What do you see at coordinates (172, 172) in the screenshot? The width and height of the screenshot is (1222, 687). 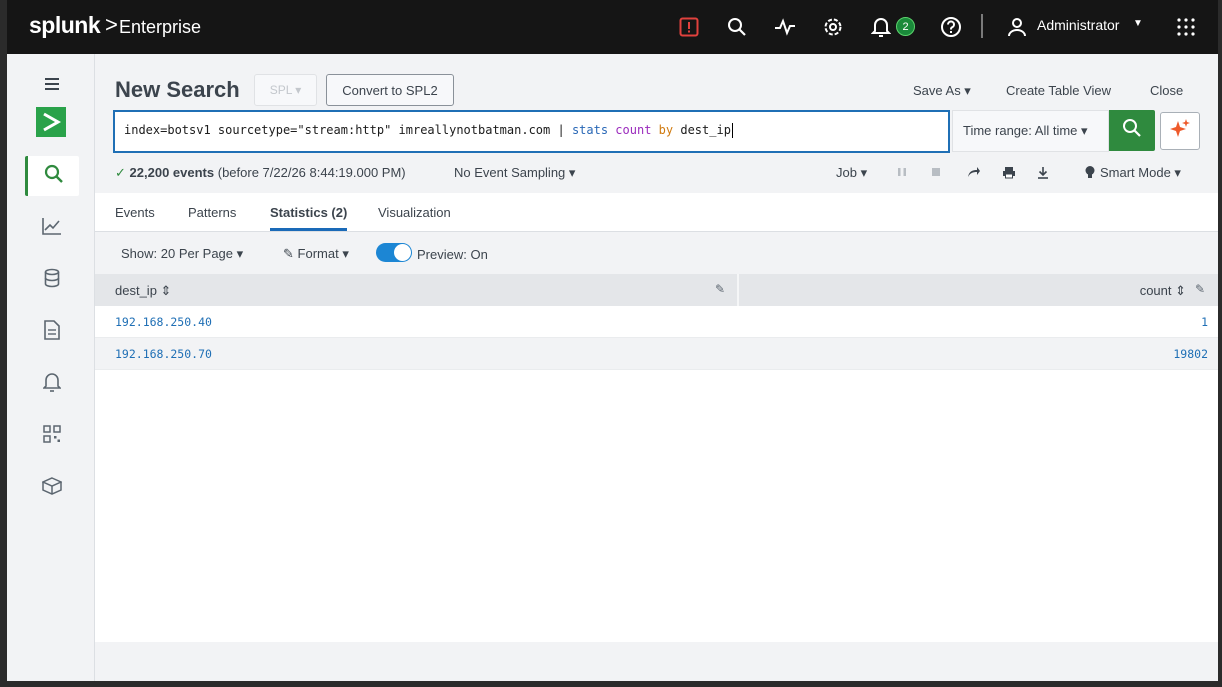 I see `event-count: 22,200 events` at bounding box center [172, 172].